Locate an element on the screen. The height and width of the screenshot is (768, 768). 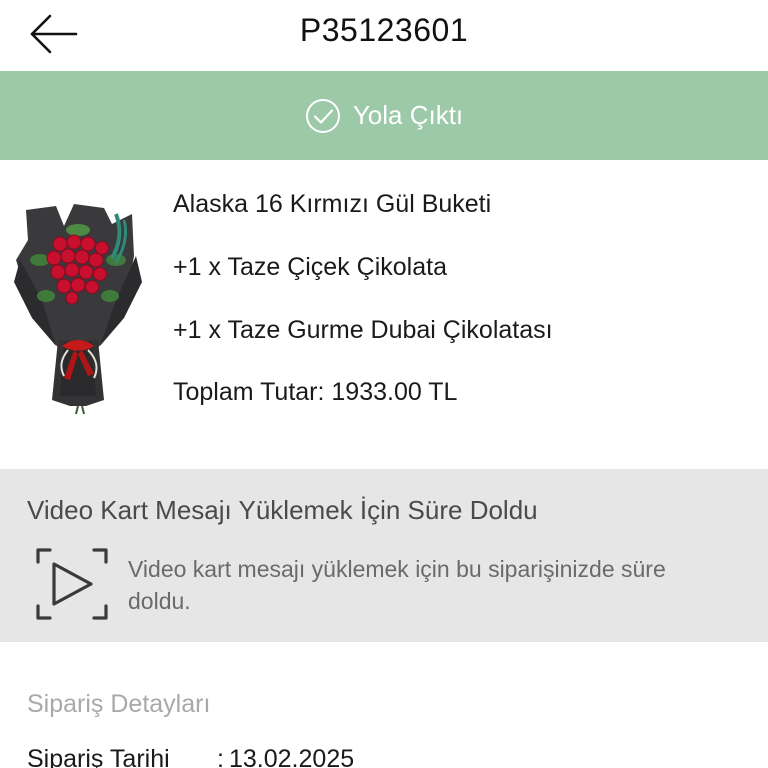
order-details-heading: Sipariş Detayları is located at coordinates (119, 704).